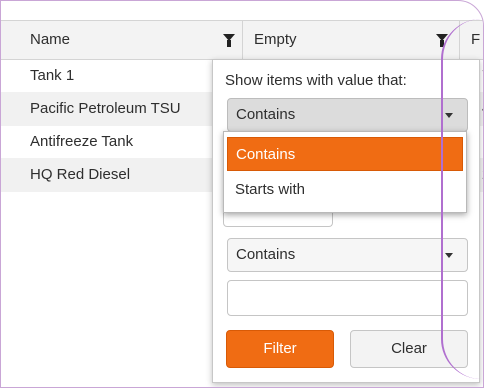  What do you see at coordinates (52, 75) in the screenshot?
I see `row-name-cell: Tank 1` at bounding box center [52, 75].